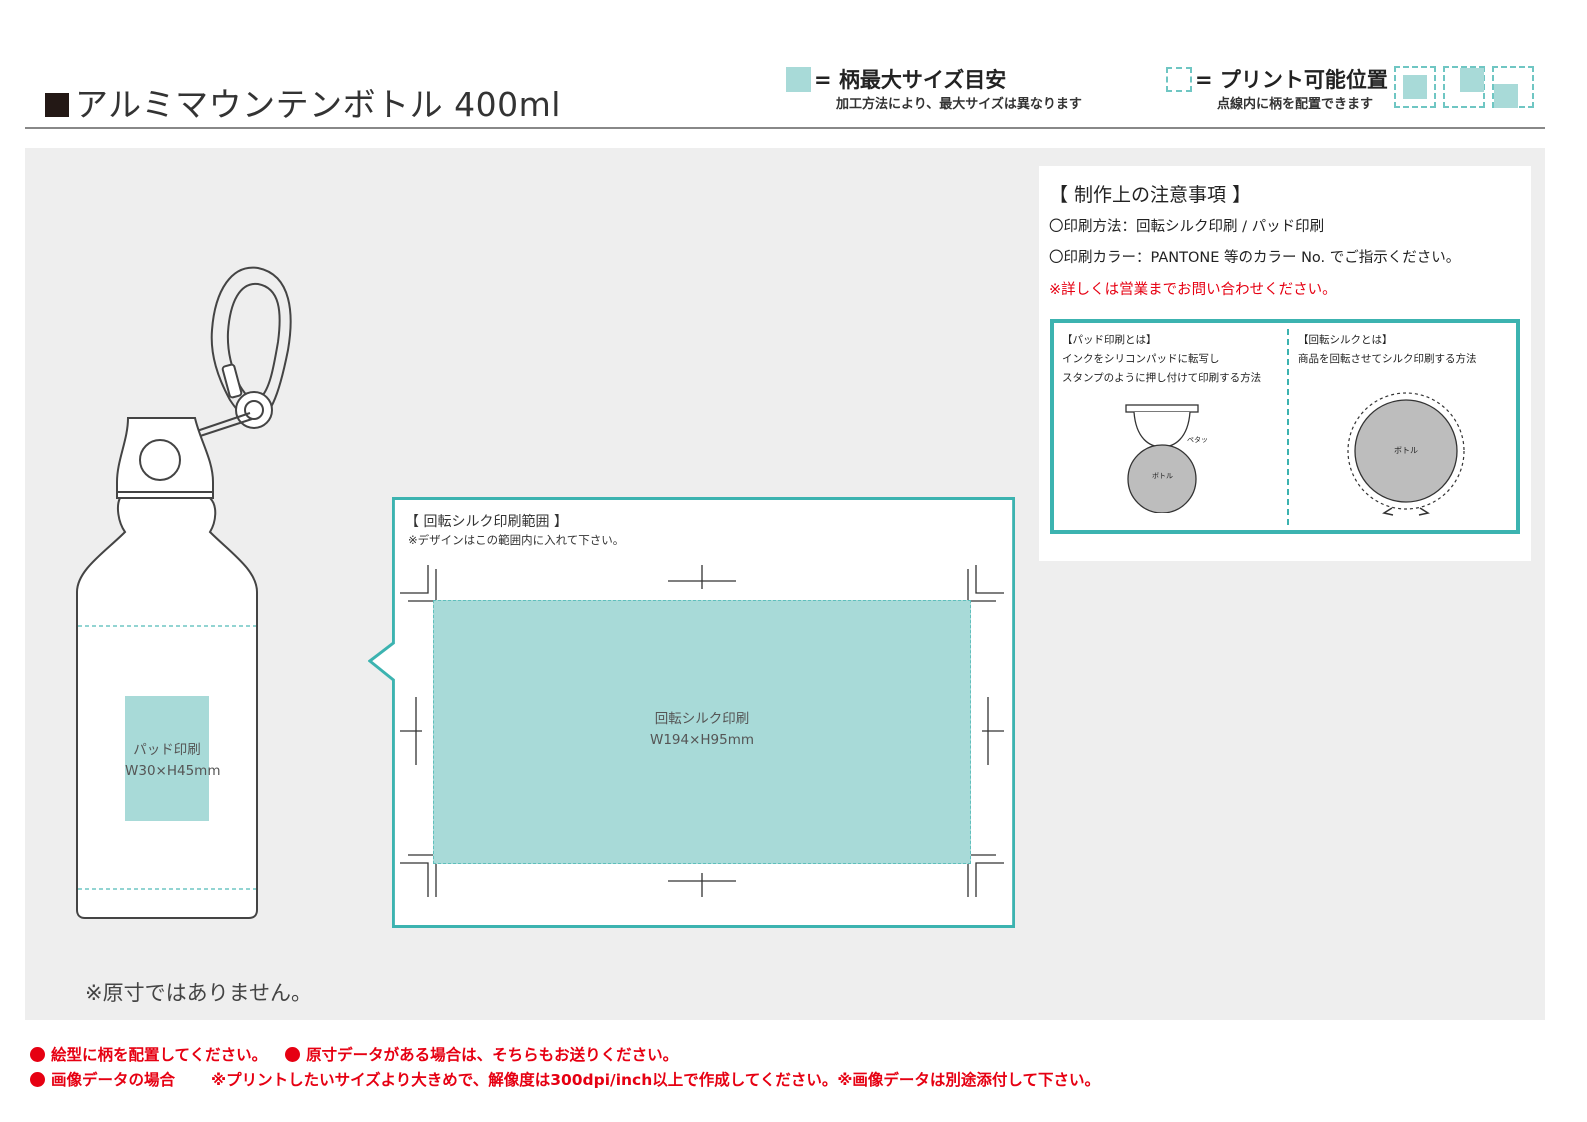  What do you see at coordinates (354, 1054) in the screenshot?
I see `footer-line-1: 絵型に柄を配置してください。 原寸データがある場合は、そちらもお送りください。` at bounding box center [354, 1054].